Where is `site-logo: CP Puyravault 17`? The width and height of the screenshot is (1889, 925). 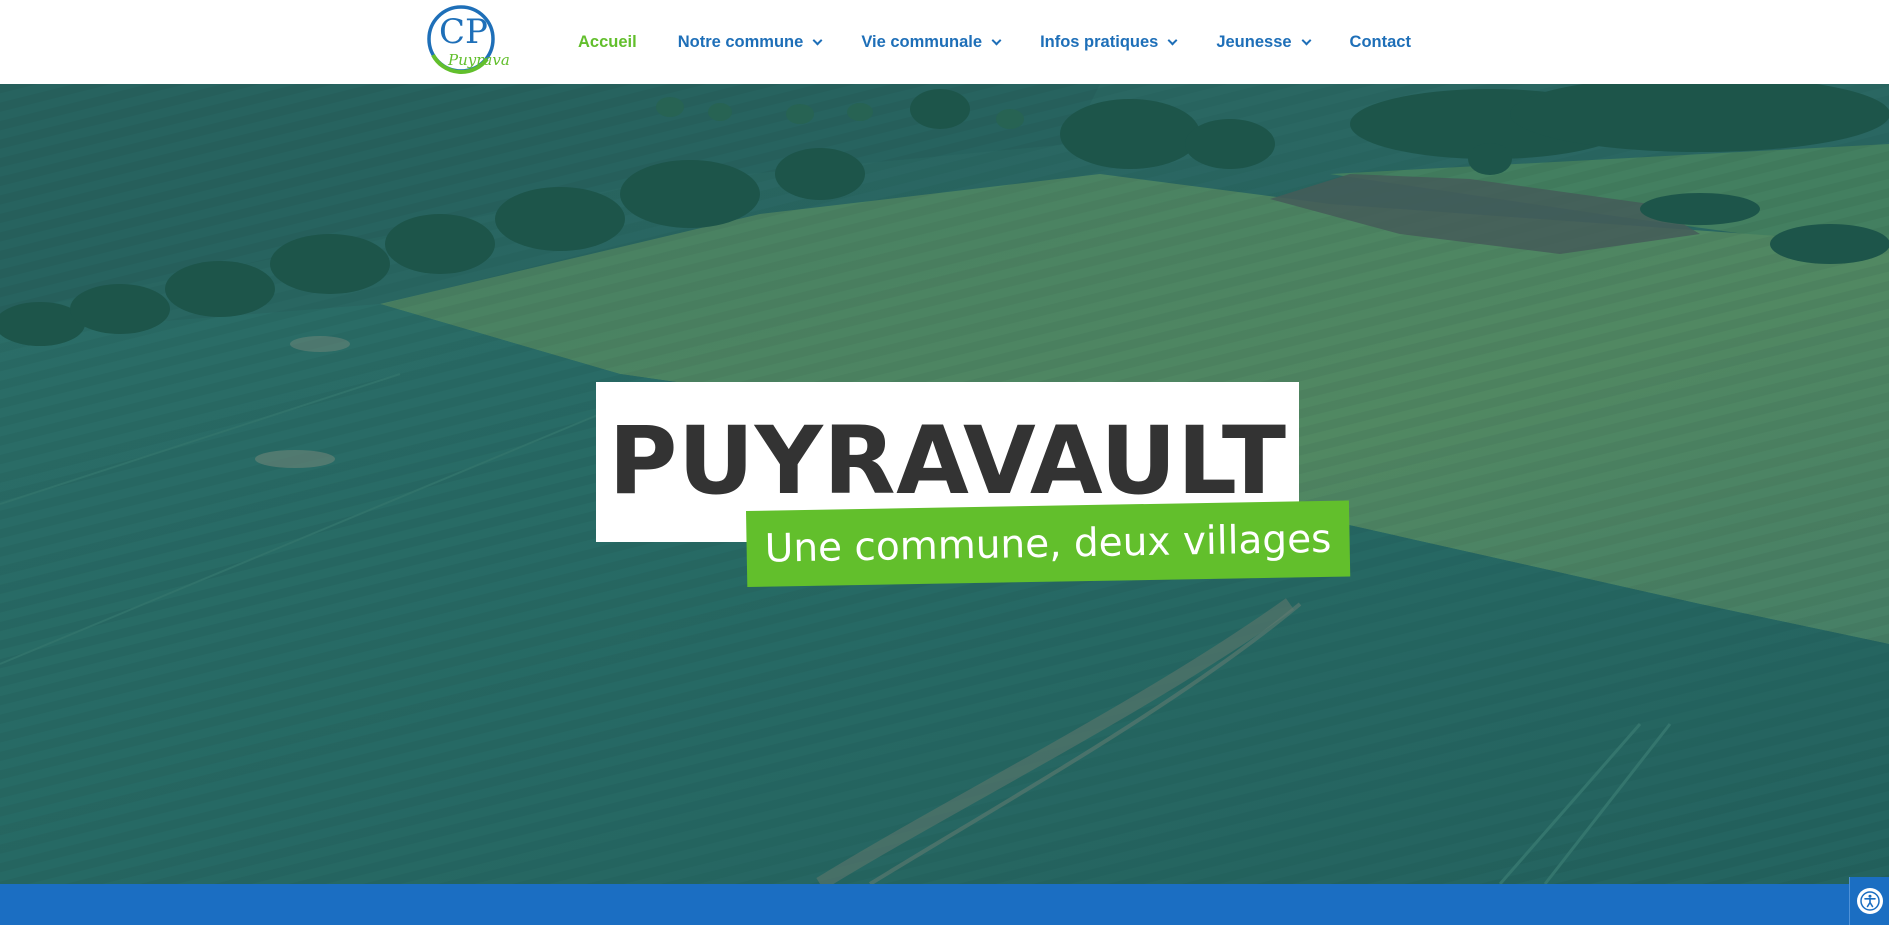 site-logo: CP Puyravault 17 is located at coordinates (488, 39).